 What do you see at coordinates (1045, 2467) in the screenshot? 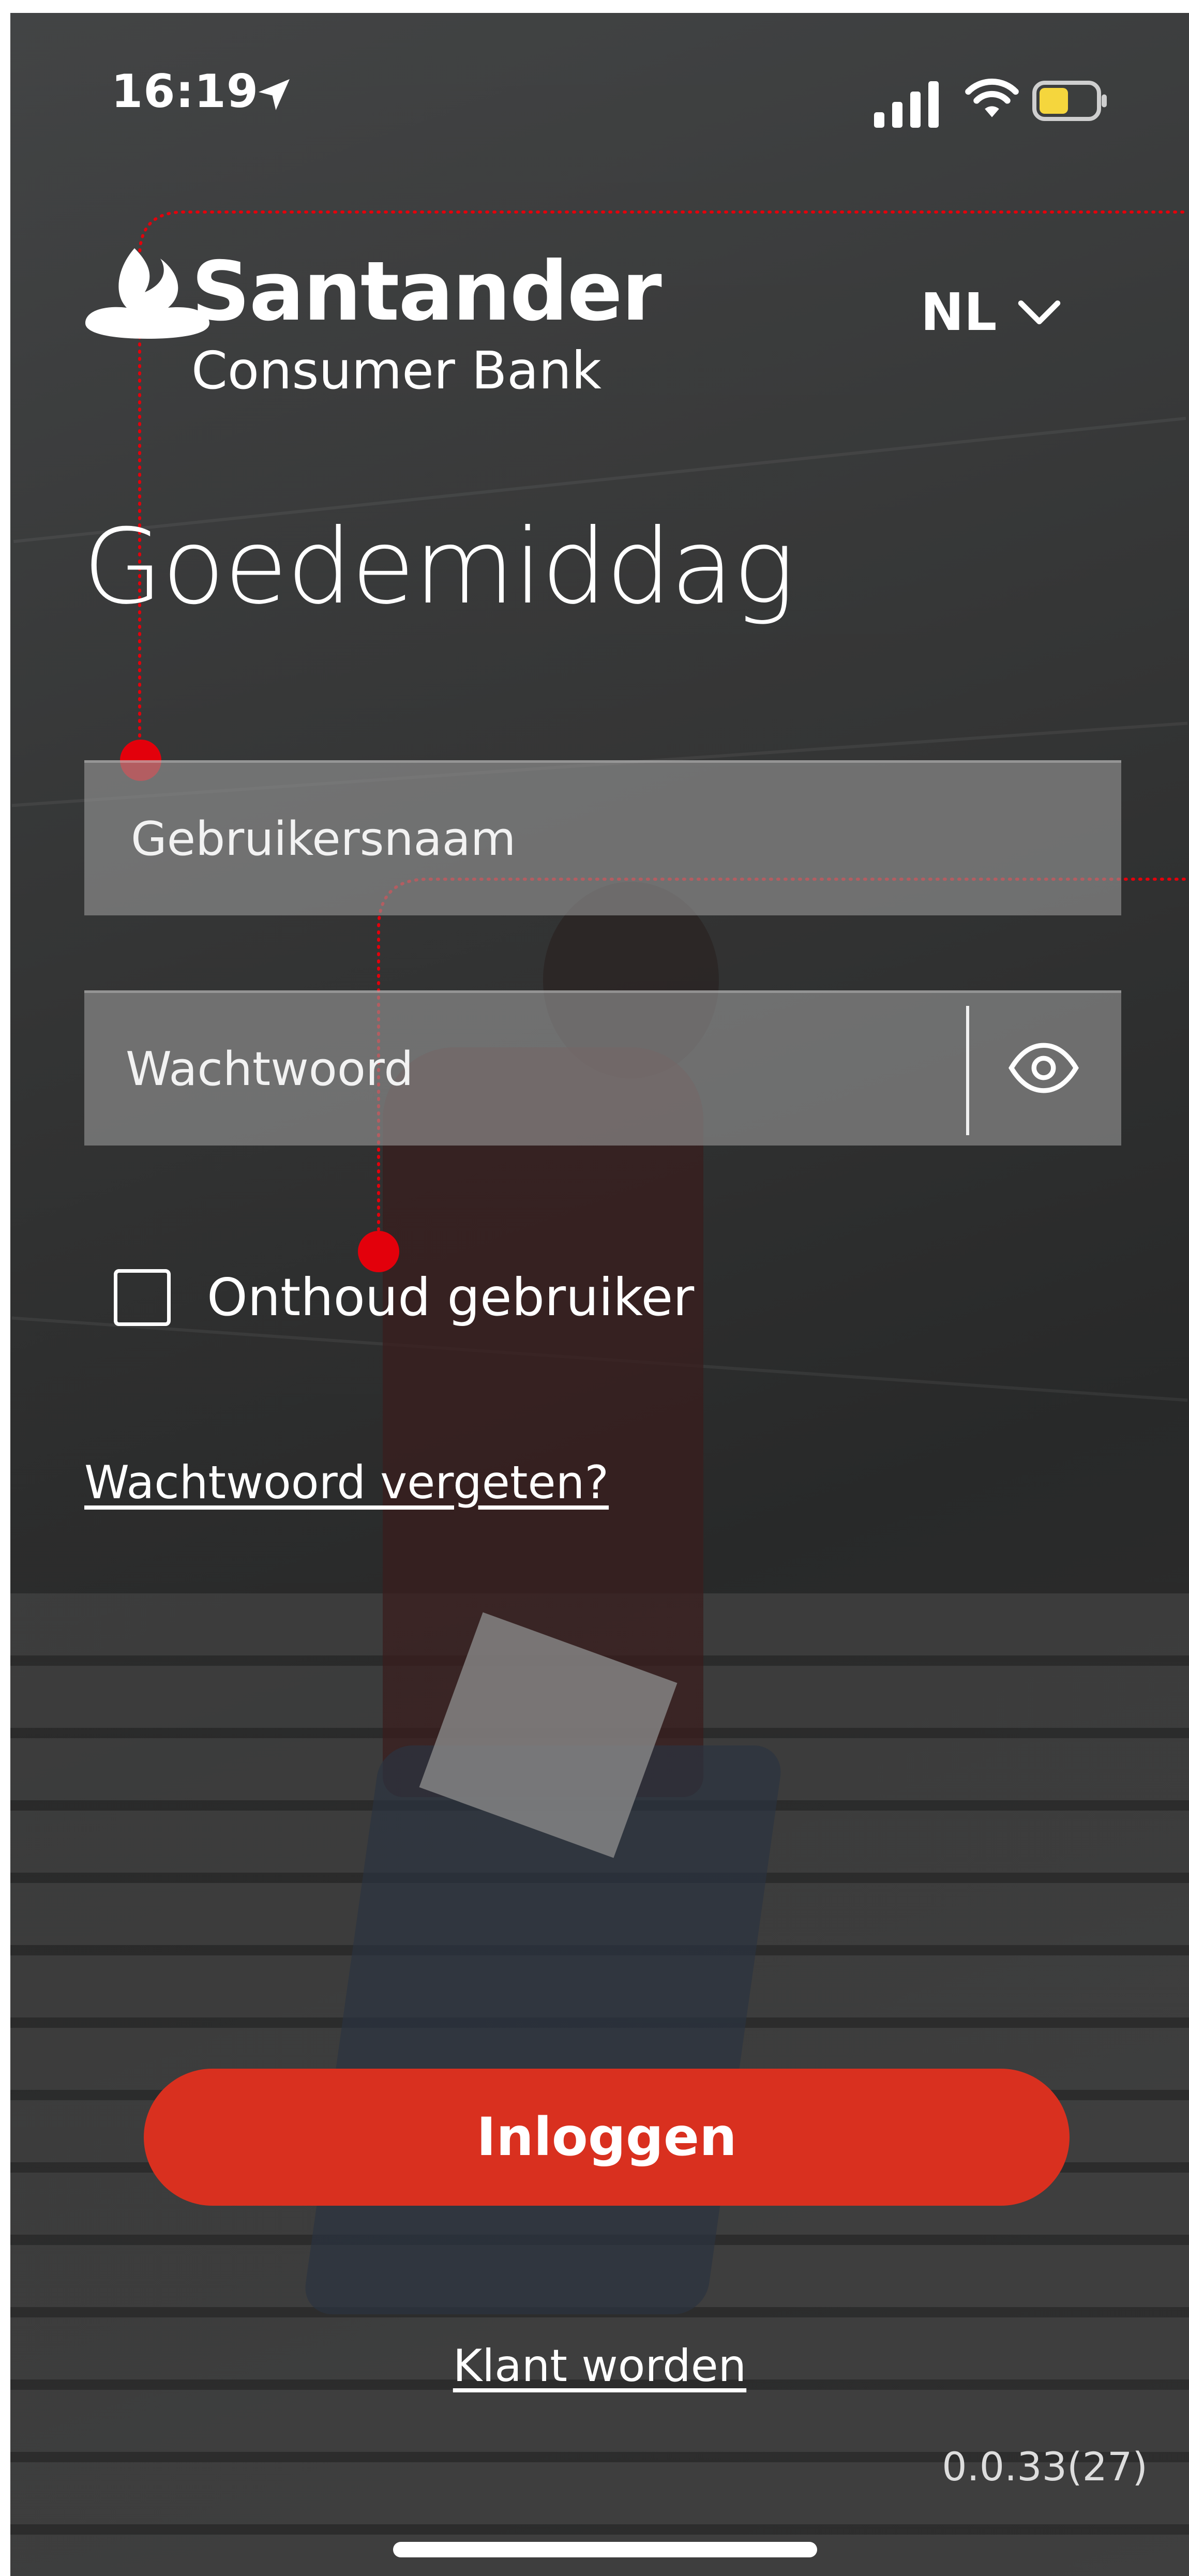
I see `app-version: 0.0.33(27)` at bounding box center [1045, 2467].